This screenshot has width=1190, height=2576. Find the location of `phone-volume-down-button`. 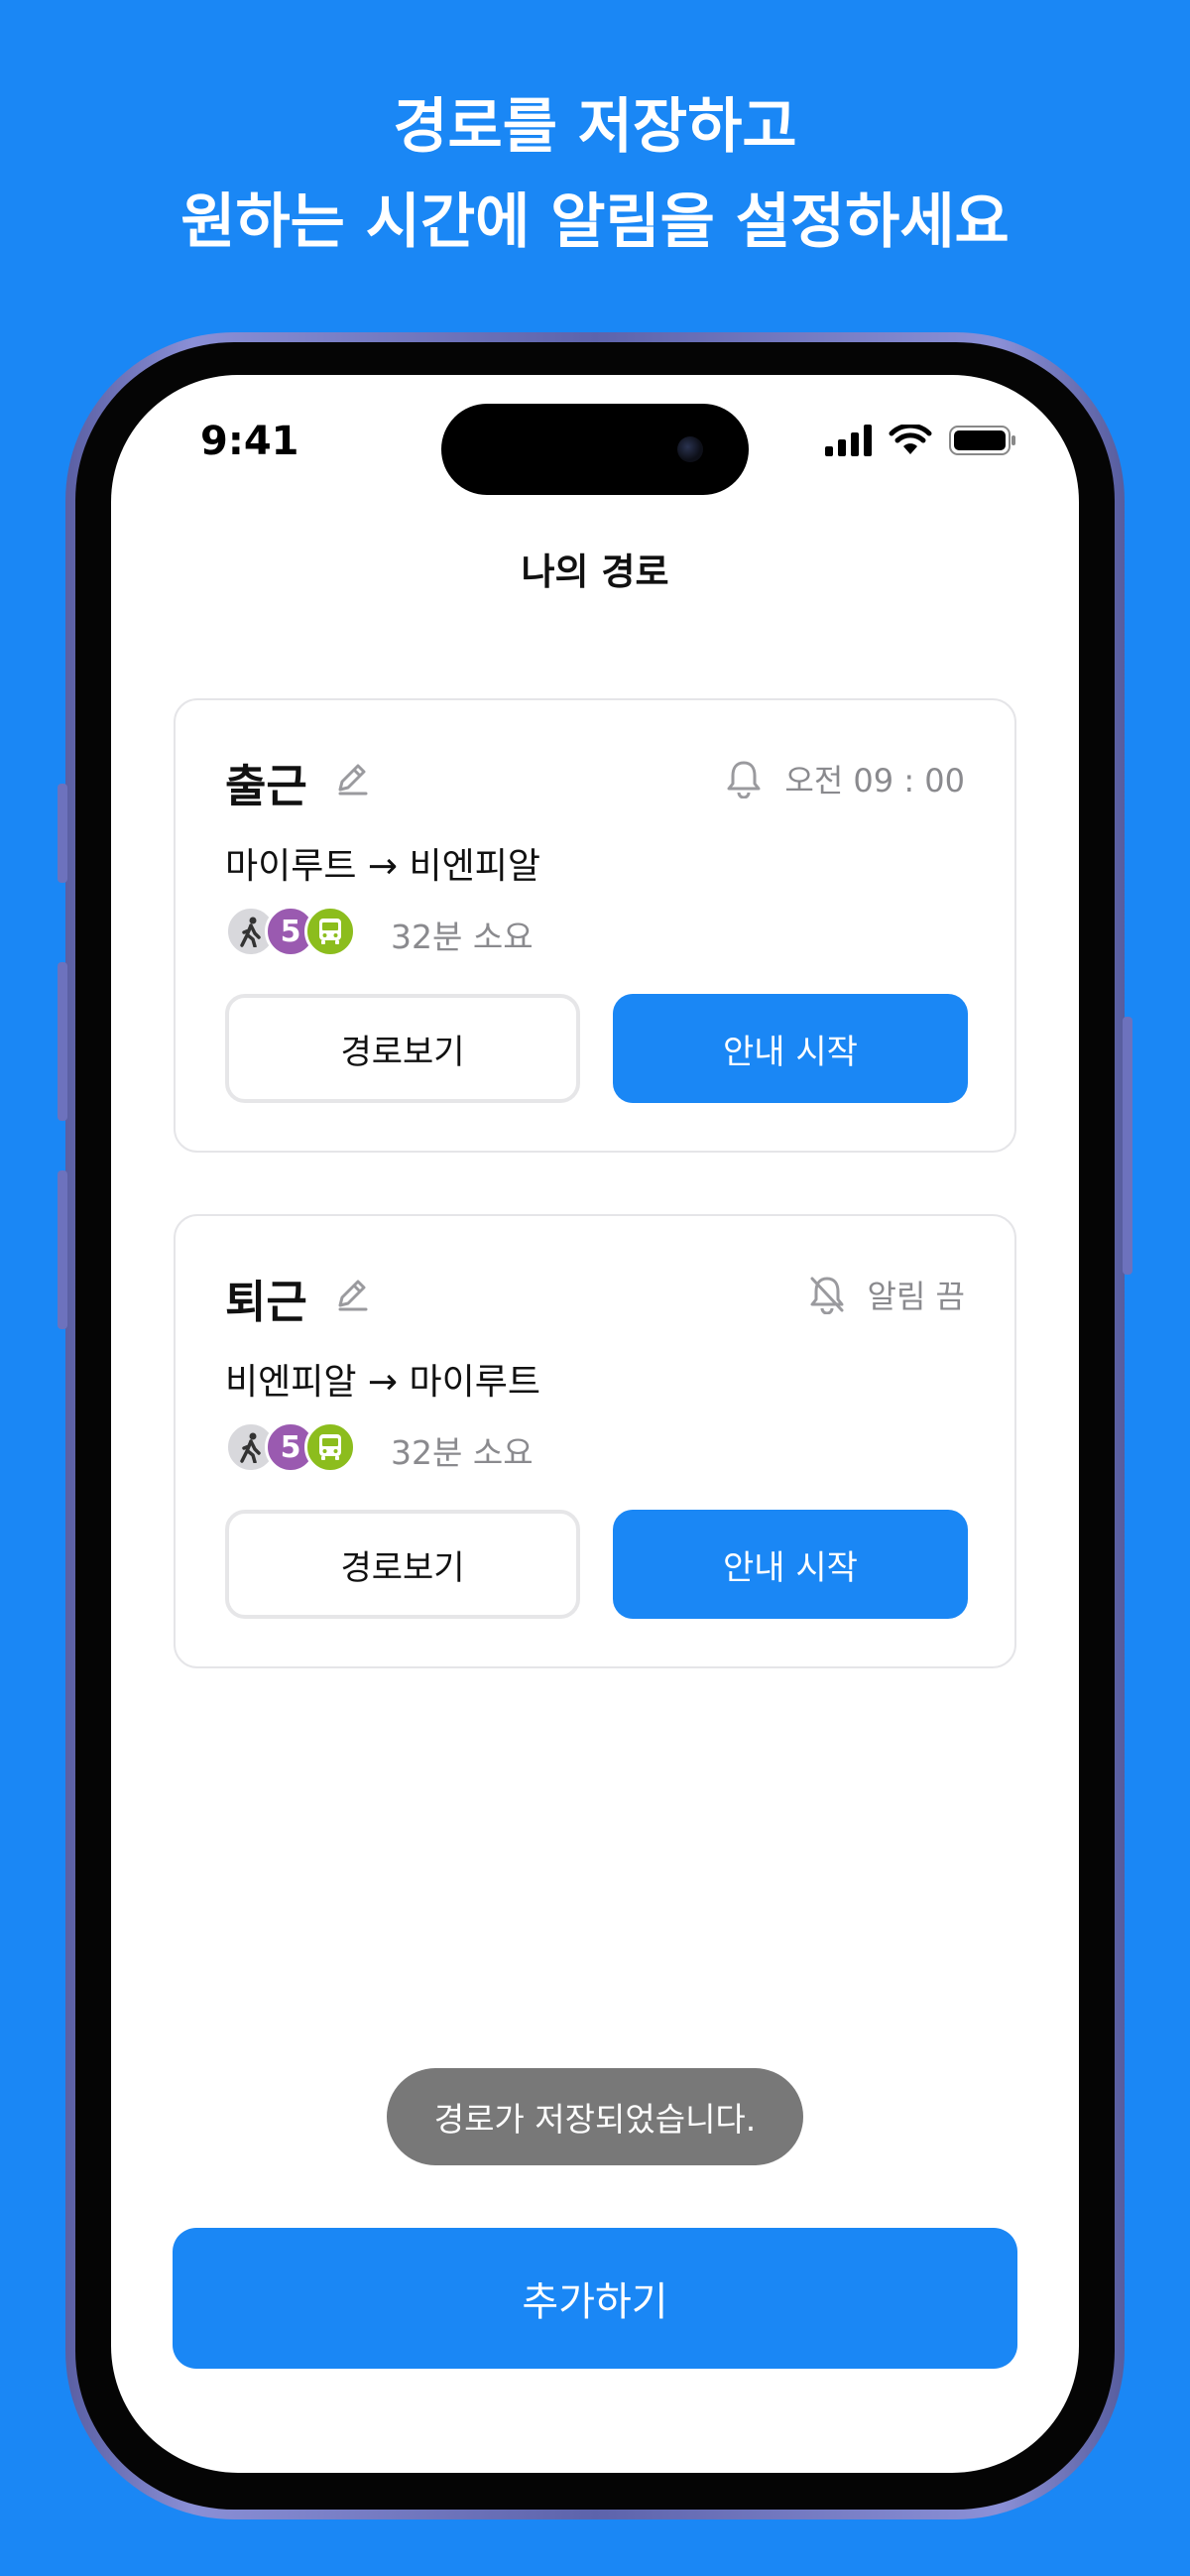

phone-volume-down-button is located at coordinates (62, 1249).